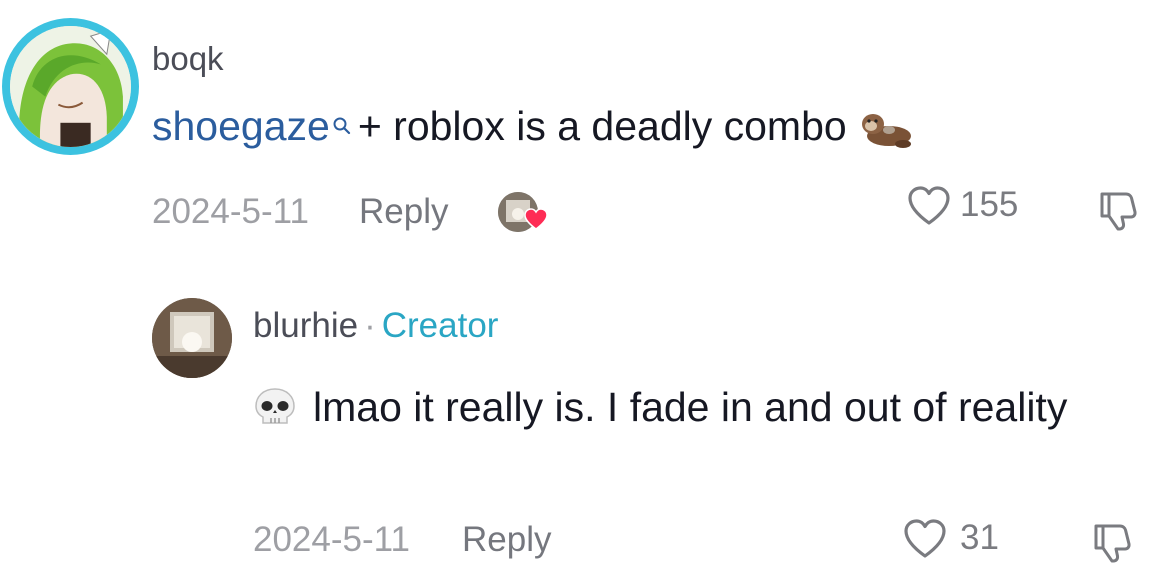  What do you see at coordinates (887, 128) in the screenshot?
I see `otter-emoji-icon` at bounding box center [887, 128].